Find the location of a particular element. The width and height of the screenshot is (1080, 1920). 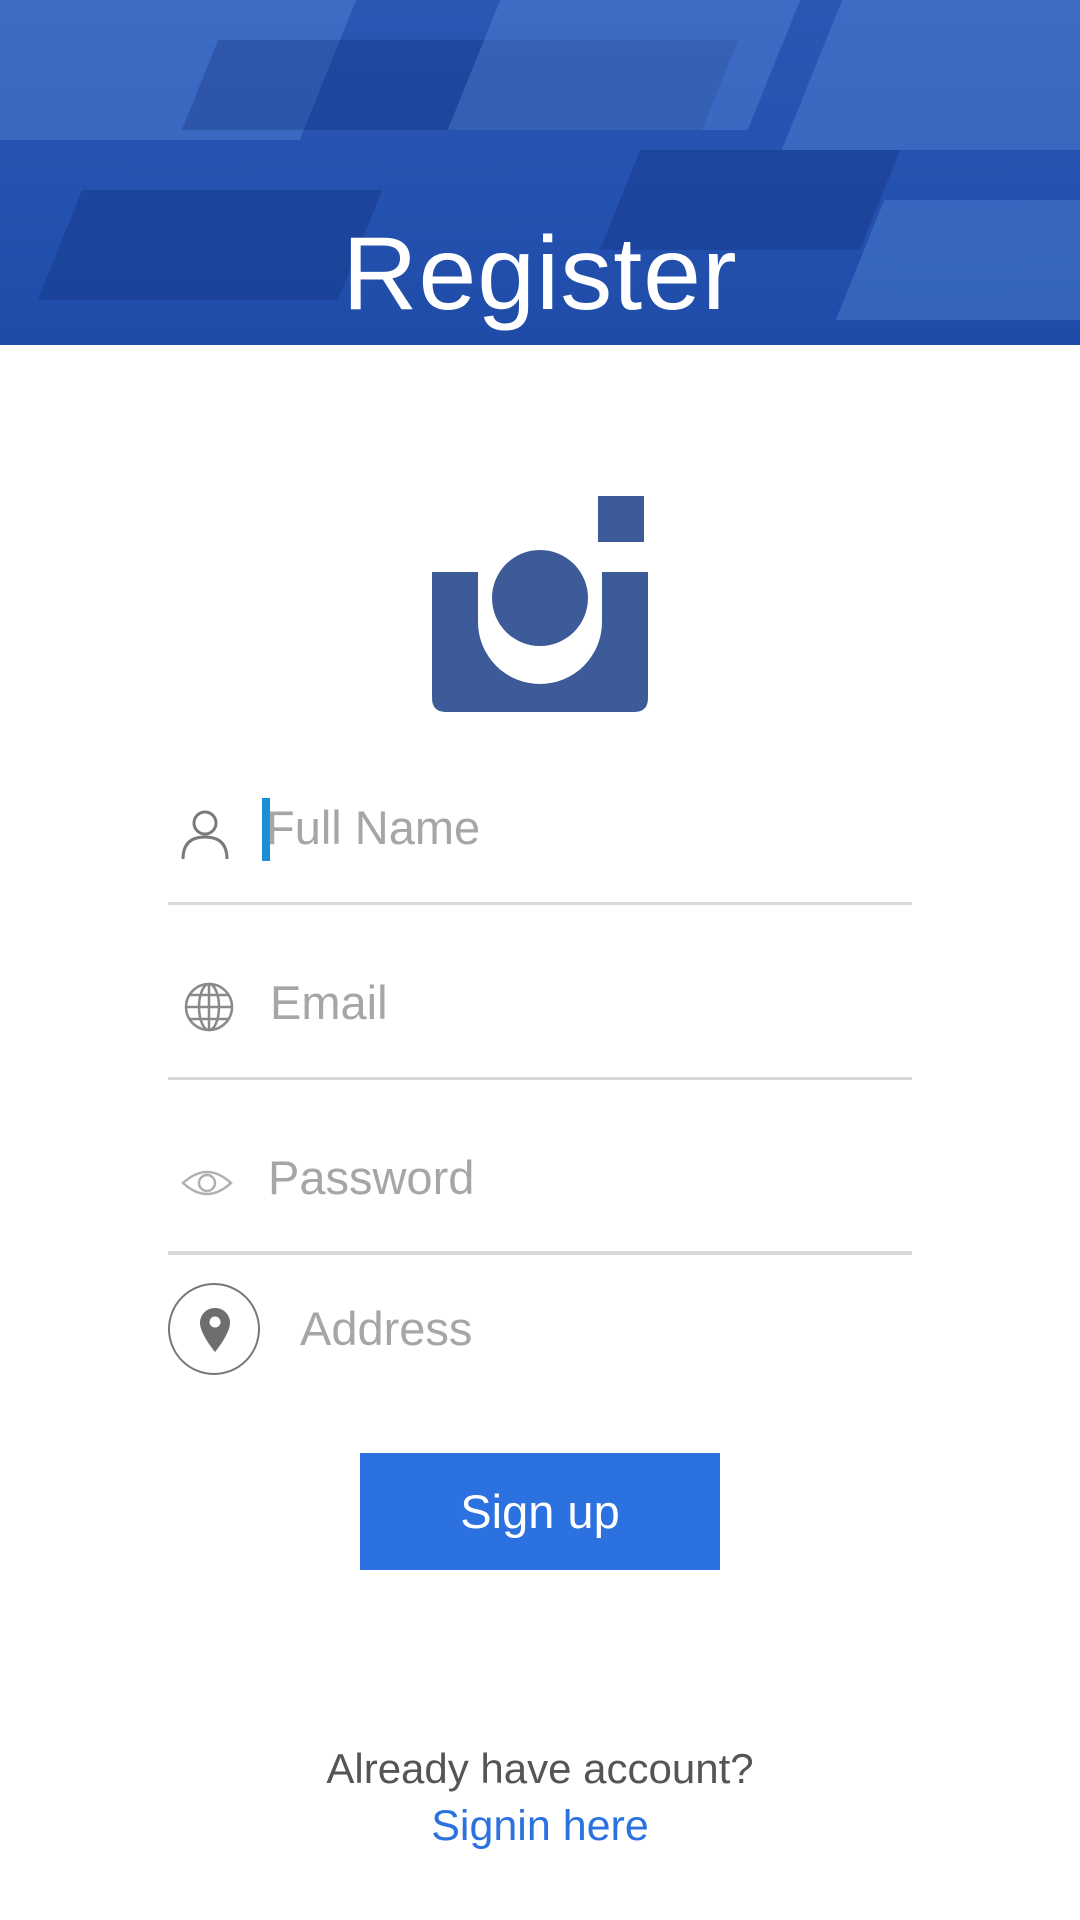

signin-link: Signin here is located at coordinates (540, 1826).